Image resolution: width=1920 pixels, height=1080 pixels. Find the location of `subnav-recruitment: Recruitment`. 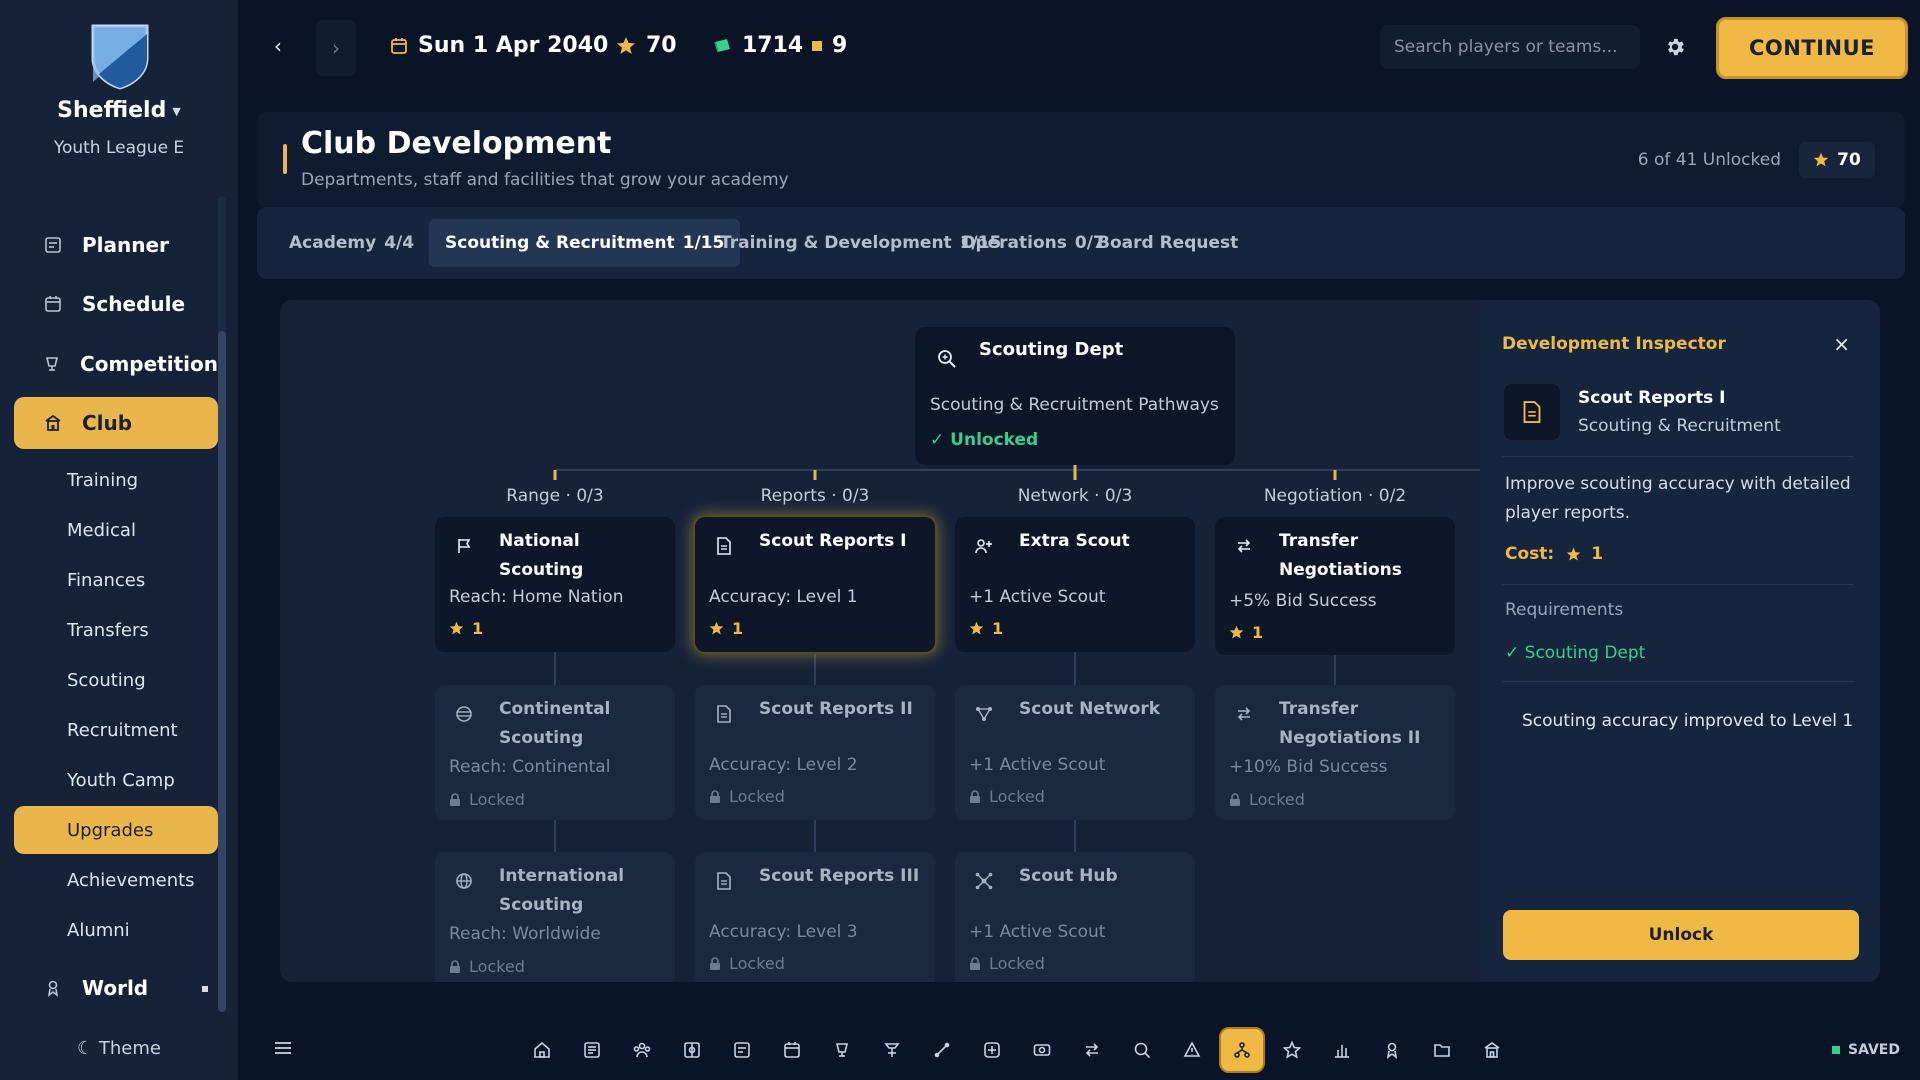

subnav-recruitment: Recruitment is located at coordinates (116, 730).